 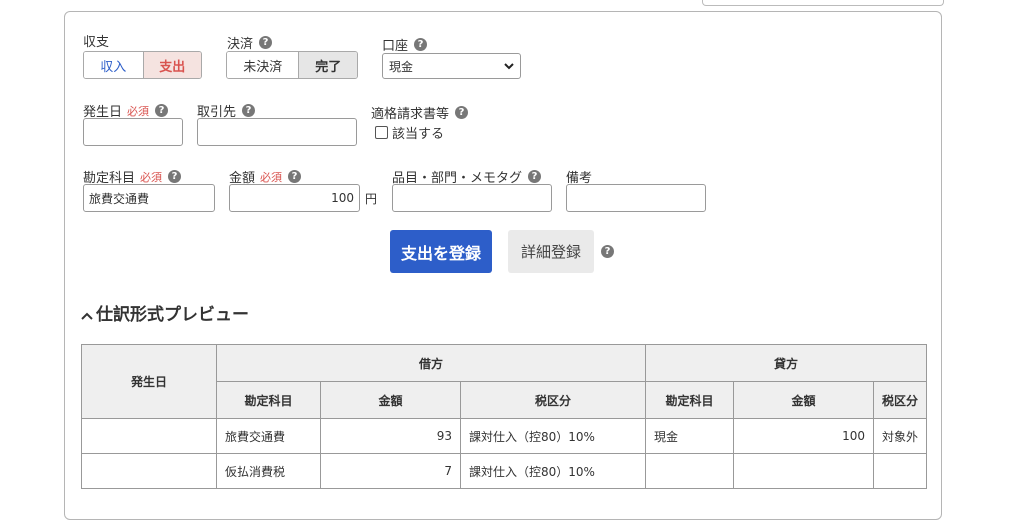 I want to click on partner-input, so click(x=277, y=132).